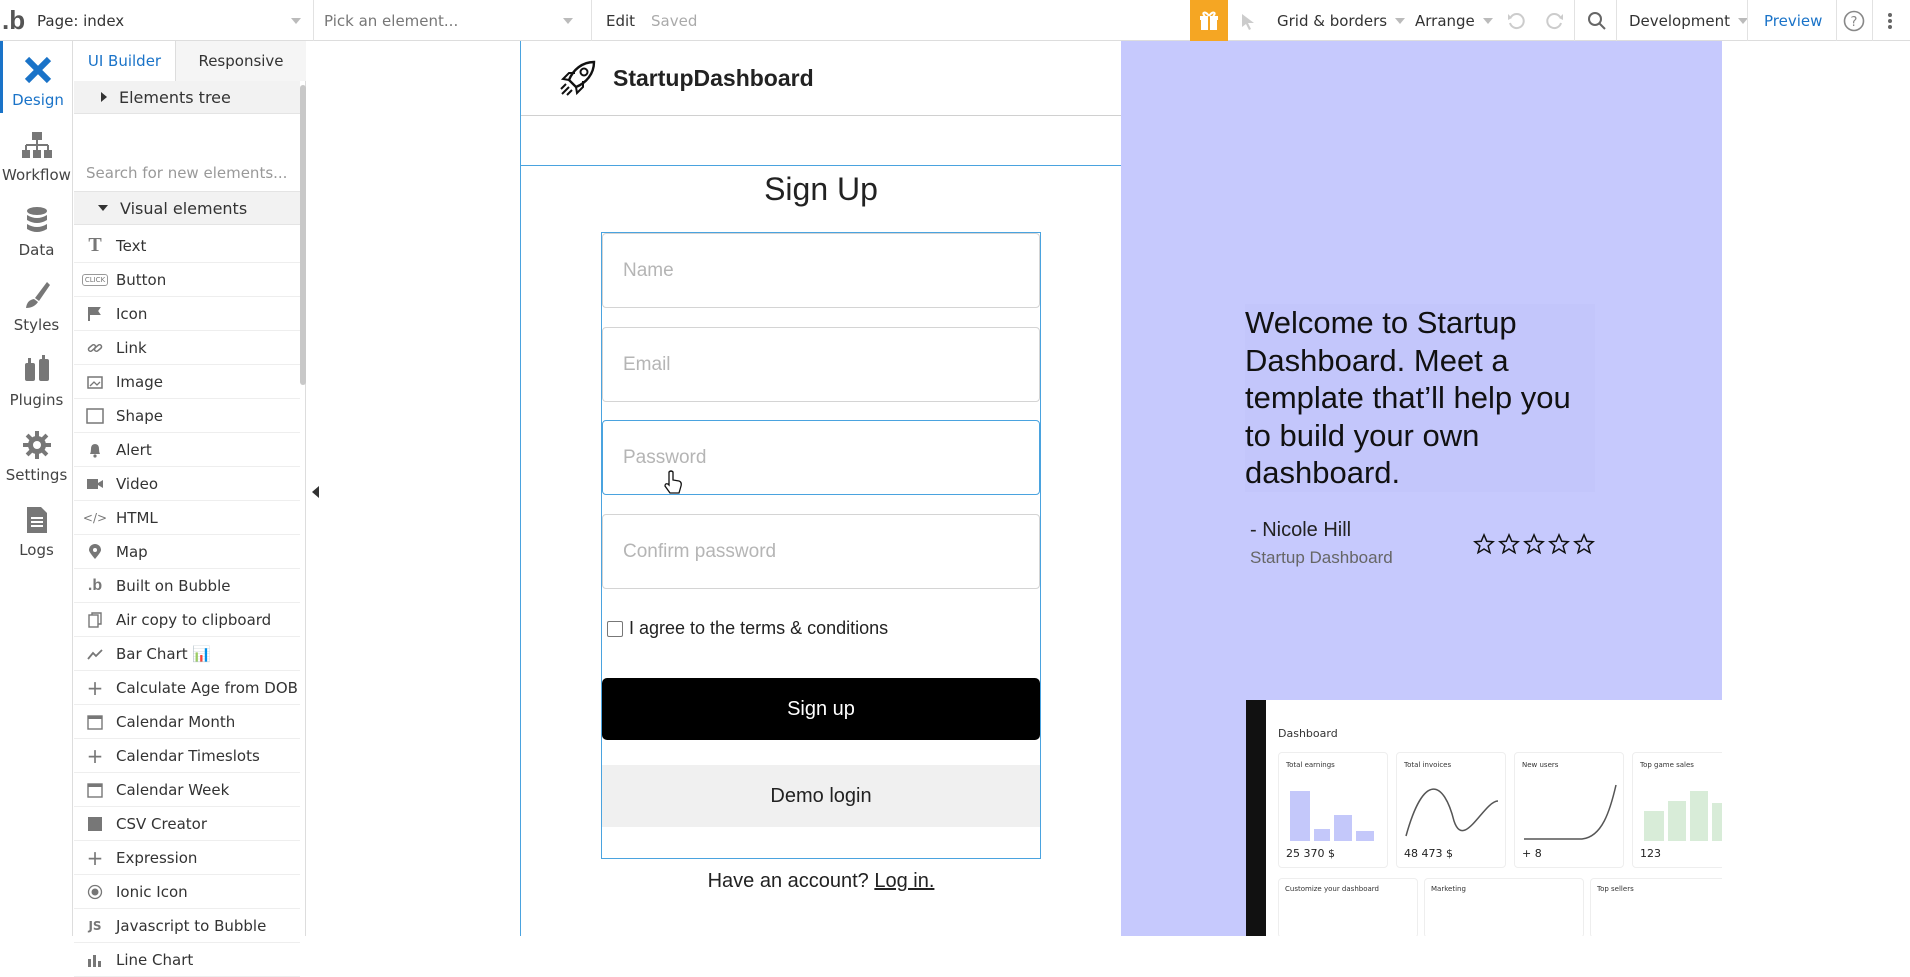 This screenshot has width=1910, height=977. Describe the element at coordinates (187, 790) in the screenshot. I see `element-item: Calendar Week` at that location.